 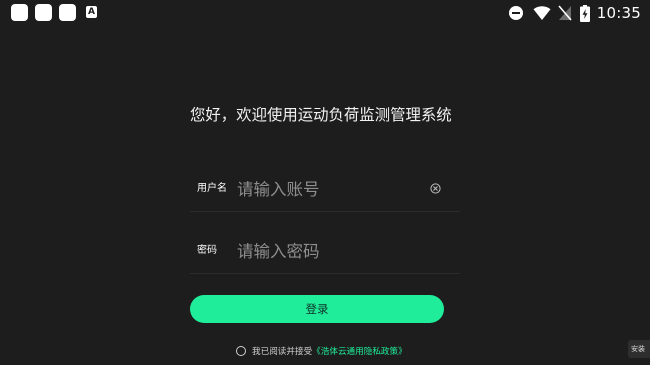 I want to click on agreement: 我已阅读并接受 《浩体云通用隐私政策》, so click(x=321, y=351).